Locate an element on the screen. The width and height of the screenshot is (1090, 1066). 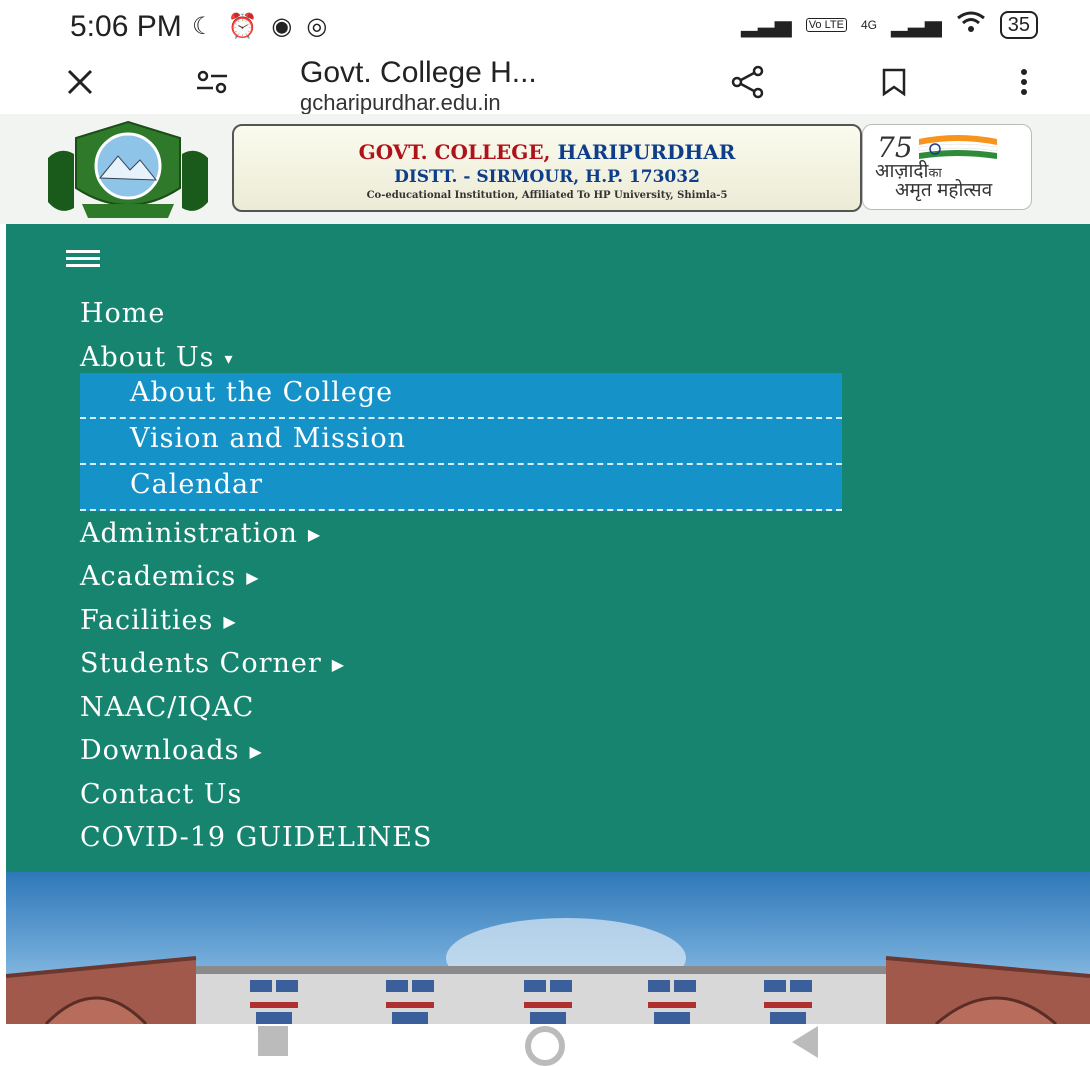
signal-icon: ▂▃▅ is located at coordinates (766, 24).